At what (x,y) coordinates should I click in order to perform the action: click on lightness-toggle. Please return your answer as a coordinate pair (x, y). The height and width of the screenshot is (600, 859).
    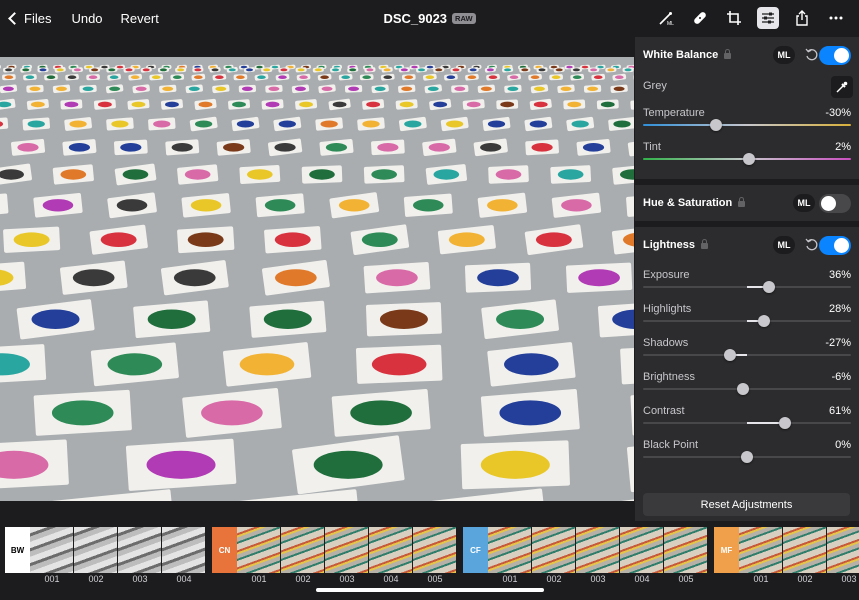
    Looking at the image, I should click on (835, 245).